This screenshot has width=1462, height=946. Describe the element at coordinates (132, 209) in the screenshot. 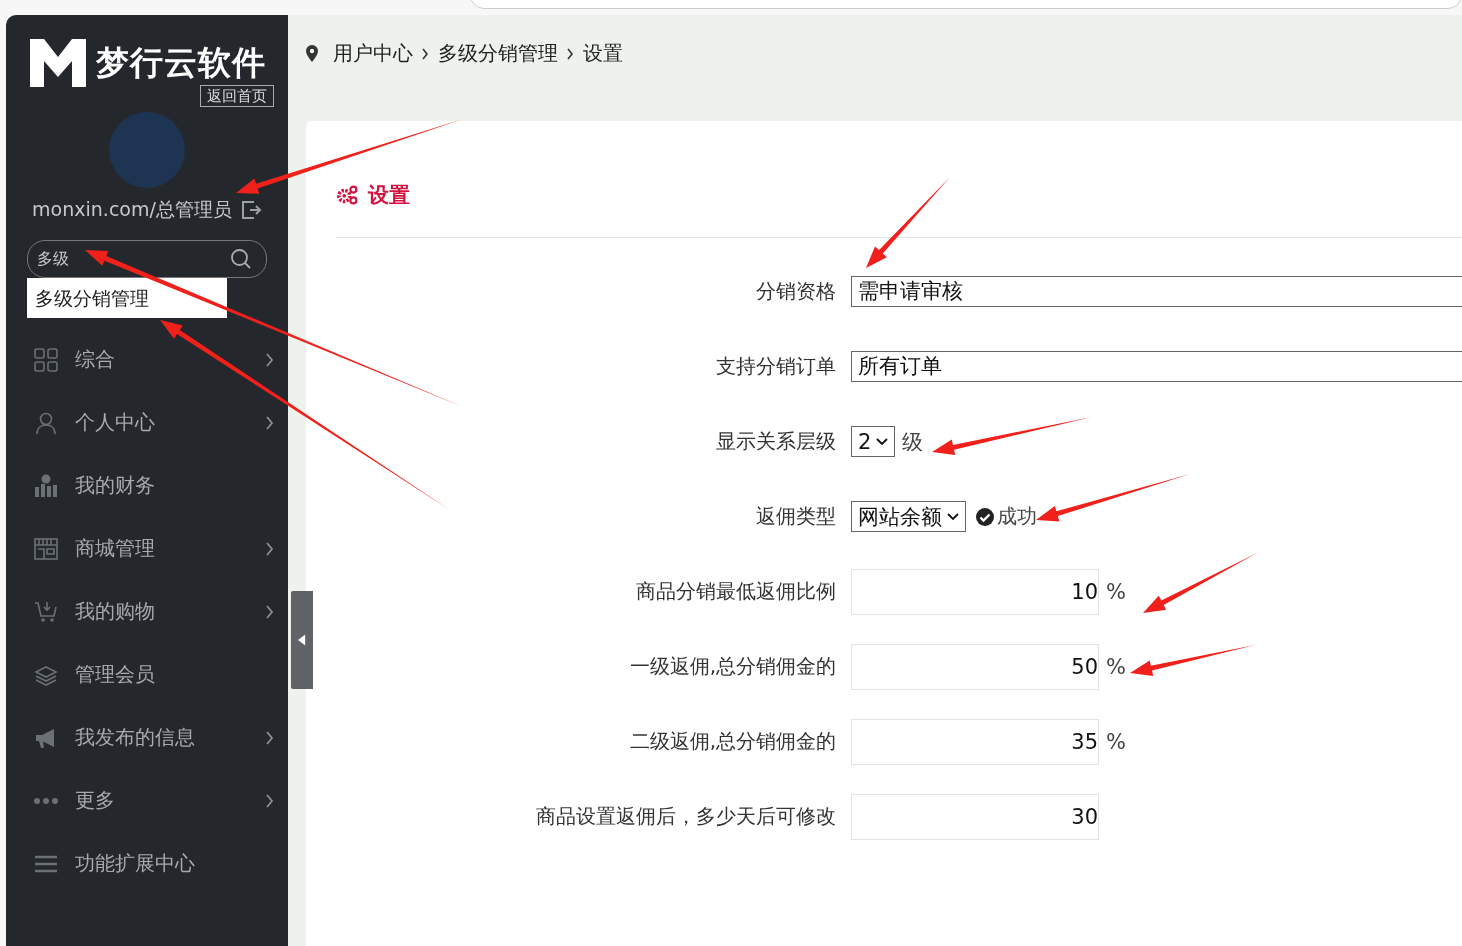

I see `user-name: monxin.com/总管理员` at that location.